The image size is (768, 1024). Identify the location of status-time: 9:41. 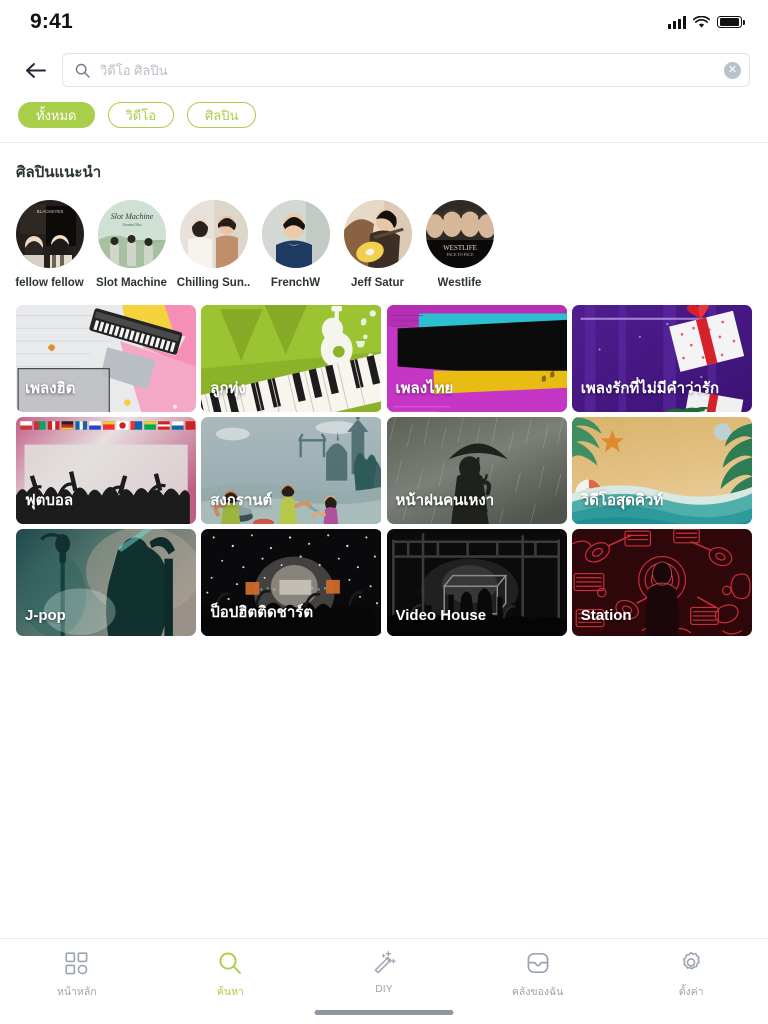
(51, 21).